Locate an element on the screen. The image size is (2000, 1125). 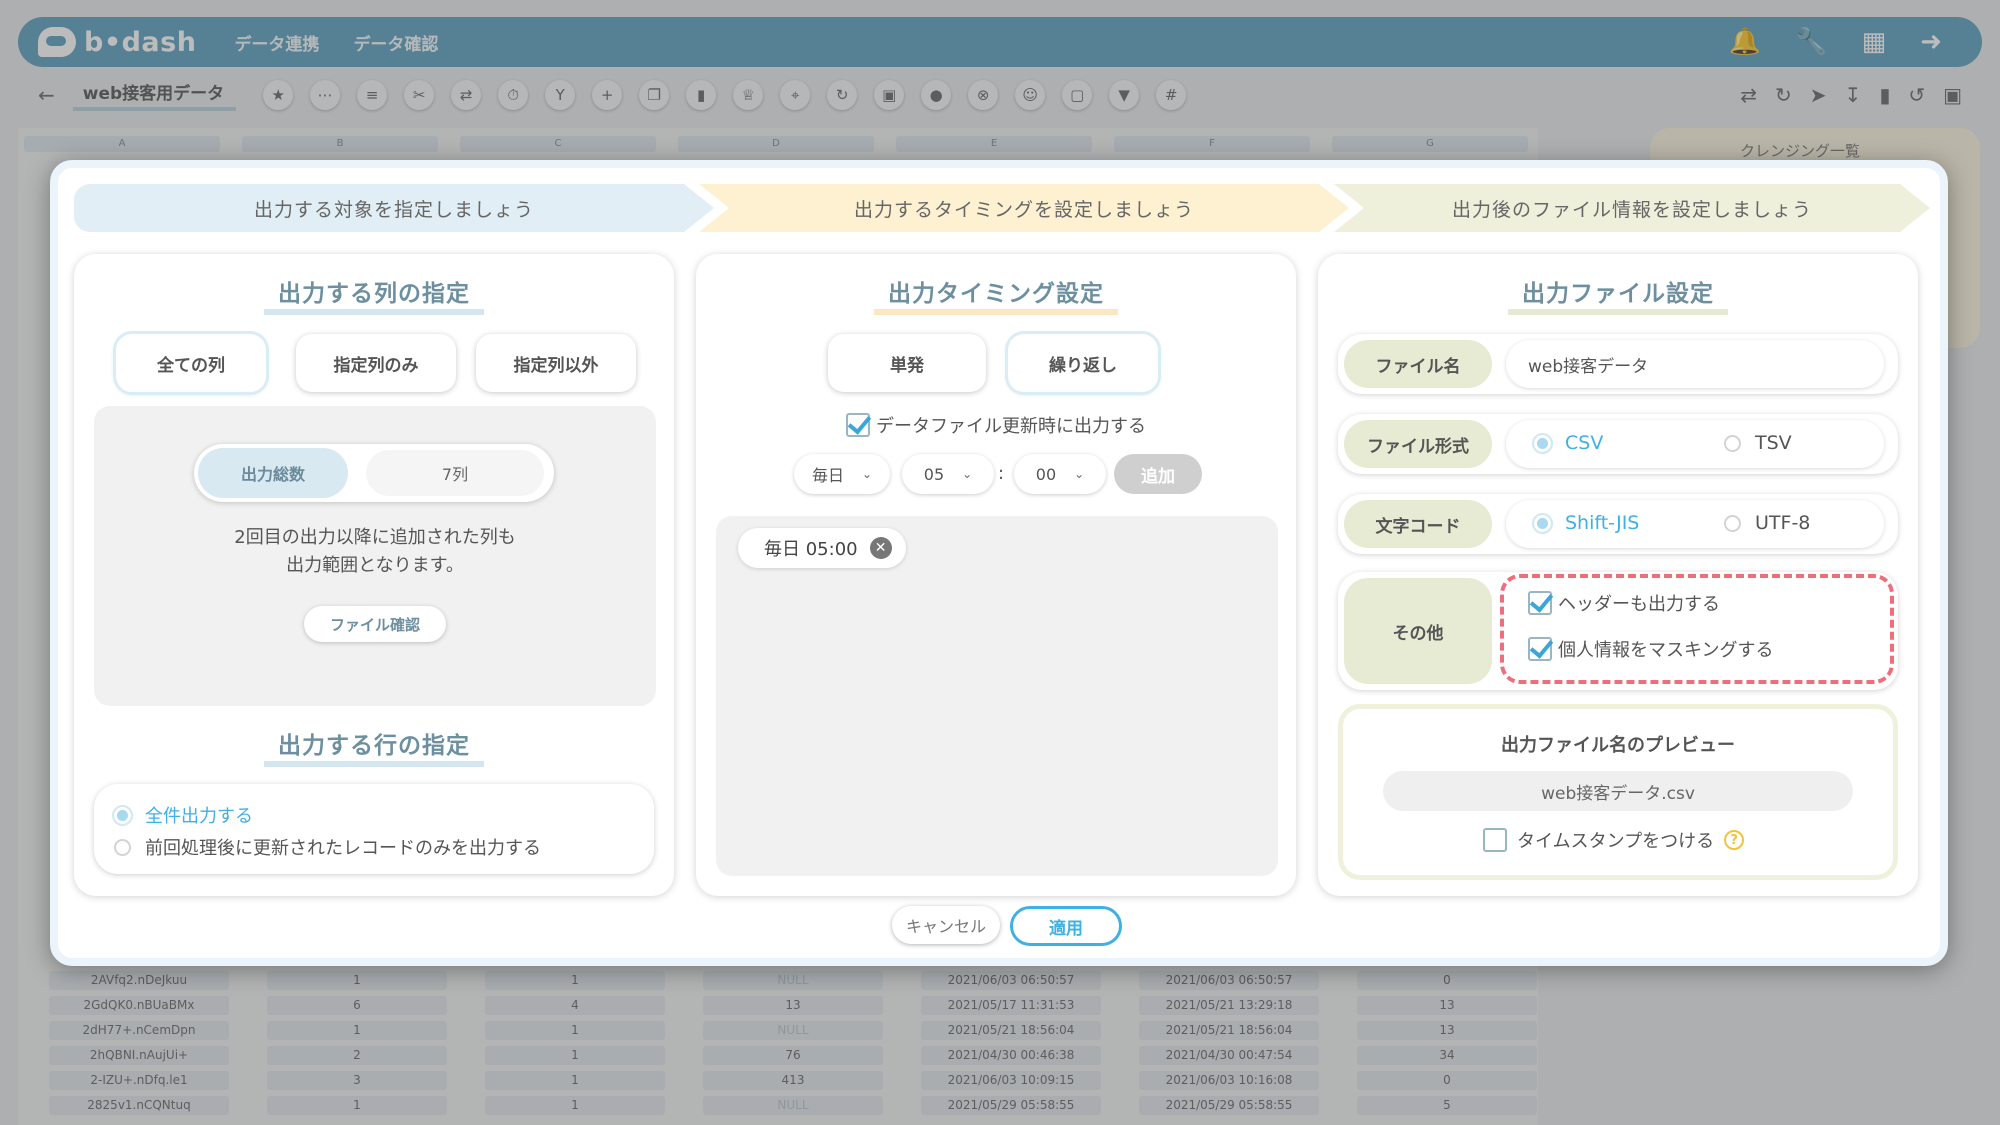
encoding-row: 文字コード Shift-JIS UTF-8 is located at coordinates (1618, 524).